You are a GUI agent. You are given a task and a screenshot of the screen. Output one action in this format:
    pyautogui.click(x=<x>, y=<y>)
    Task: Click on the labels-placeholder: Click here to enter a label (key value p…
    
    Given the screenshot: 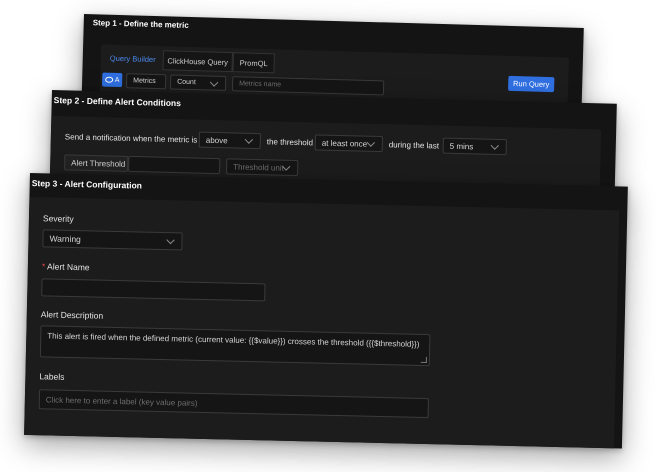 What is the action you would take?
    pyautogui.click(x=121, y=401)
    